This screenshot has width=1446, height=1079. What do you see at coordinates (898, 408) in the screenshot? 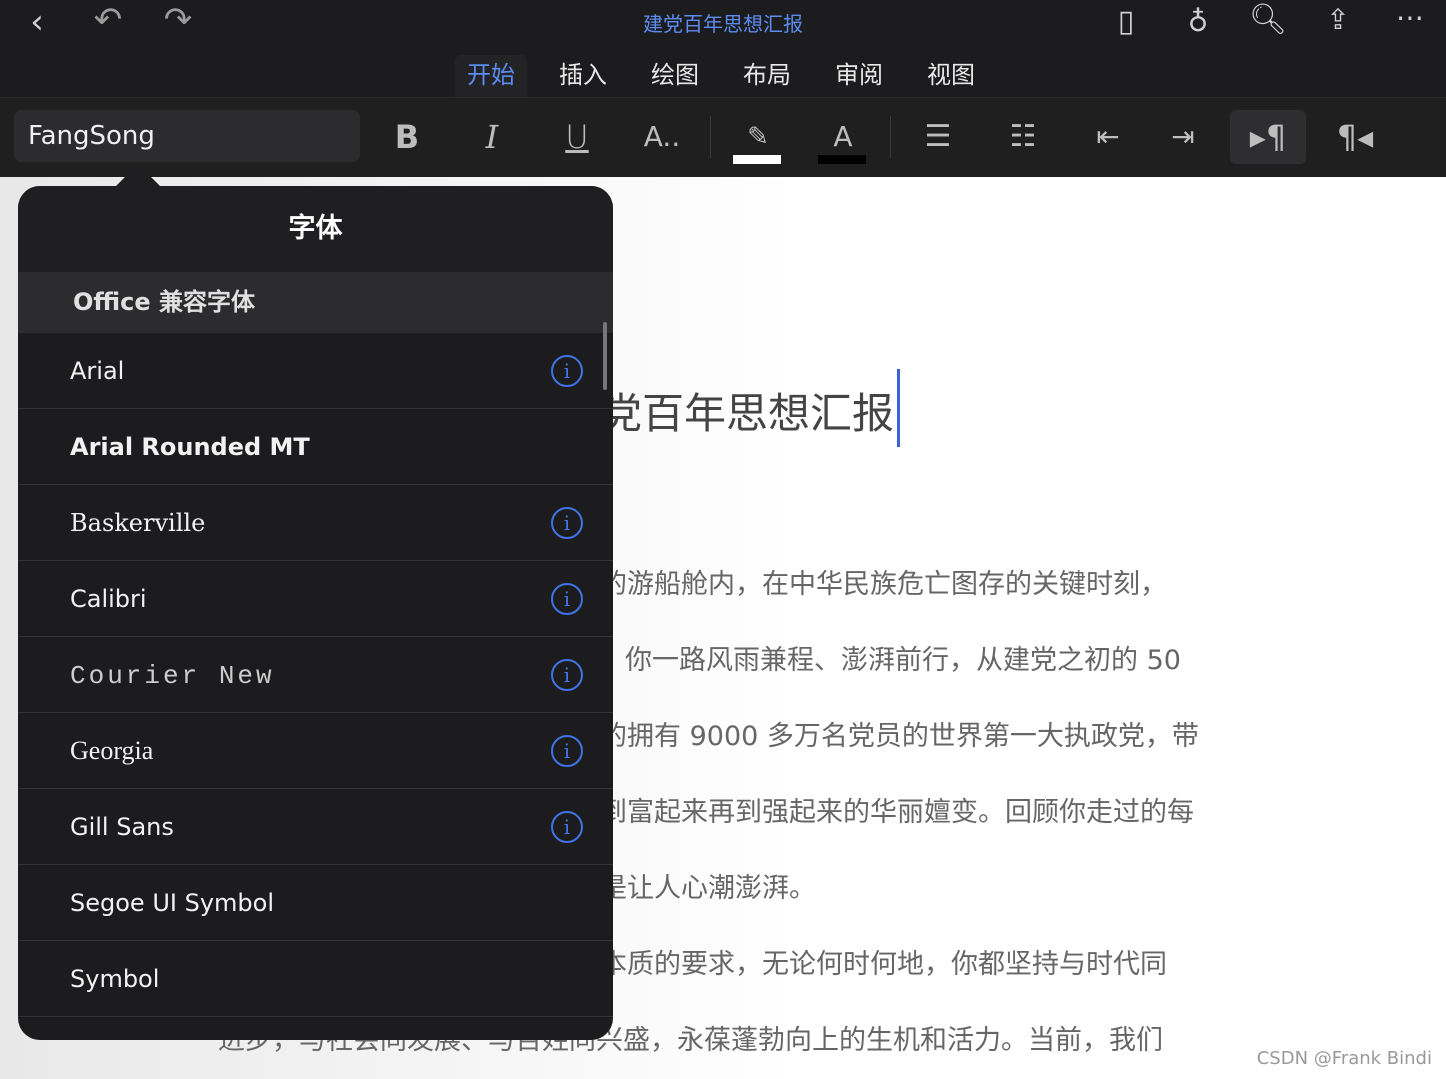
I see `text-cursor` at bounding box center [898, 408].